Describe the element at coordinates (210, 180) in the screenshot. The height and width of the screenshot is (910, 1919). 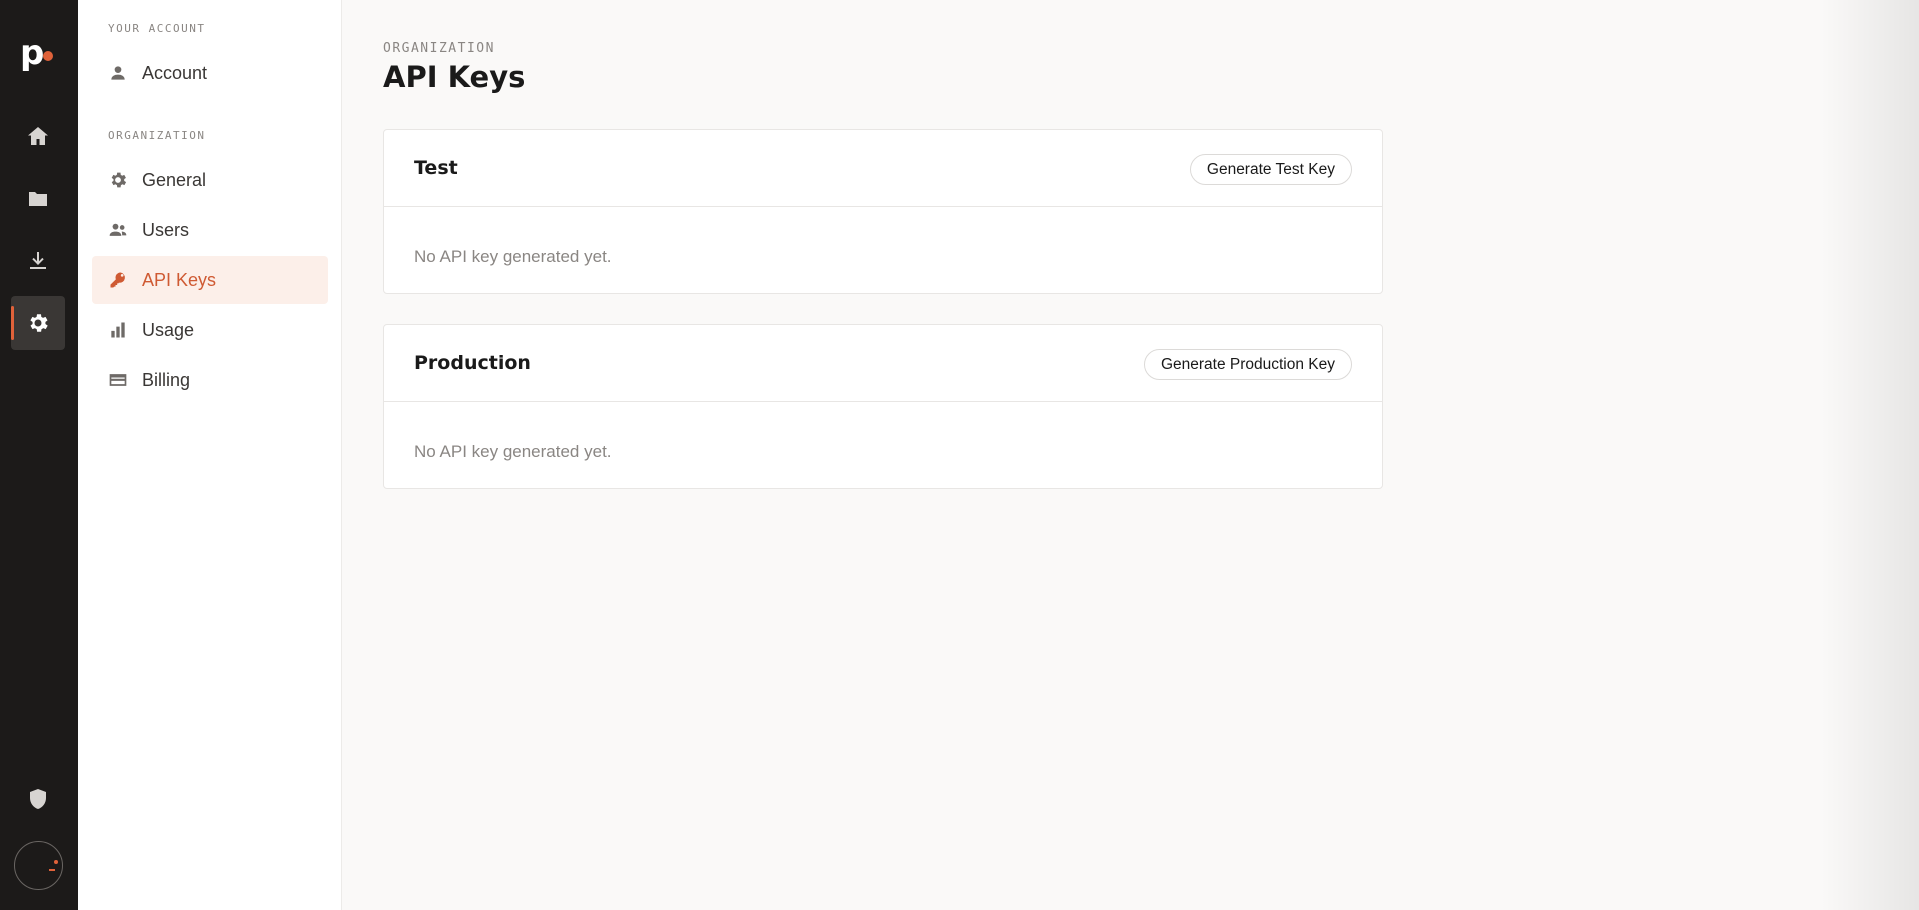
I see `sidebar-item-general: General` at that location.